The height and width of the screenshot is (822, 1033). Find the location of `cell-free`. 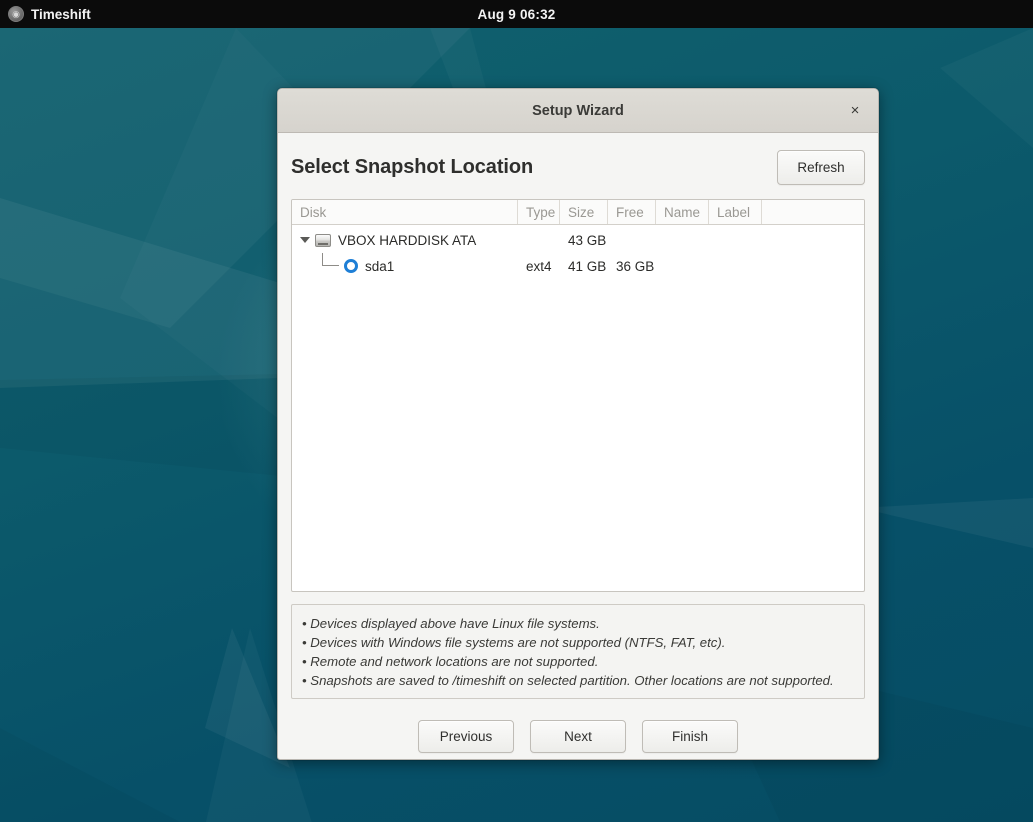

cell-free is located at coordinates (632, 240).